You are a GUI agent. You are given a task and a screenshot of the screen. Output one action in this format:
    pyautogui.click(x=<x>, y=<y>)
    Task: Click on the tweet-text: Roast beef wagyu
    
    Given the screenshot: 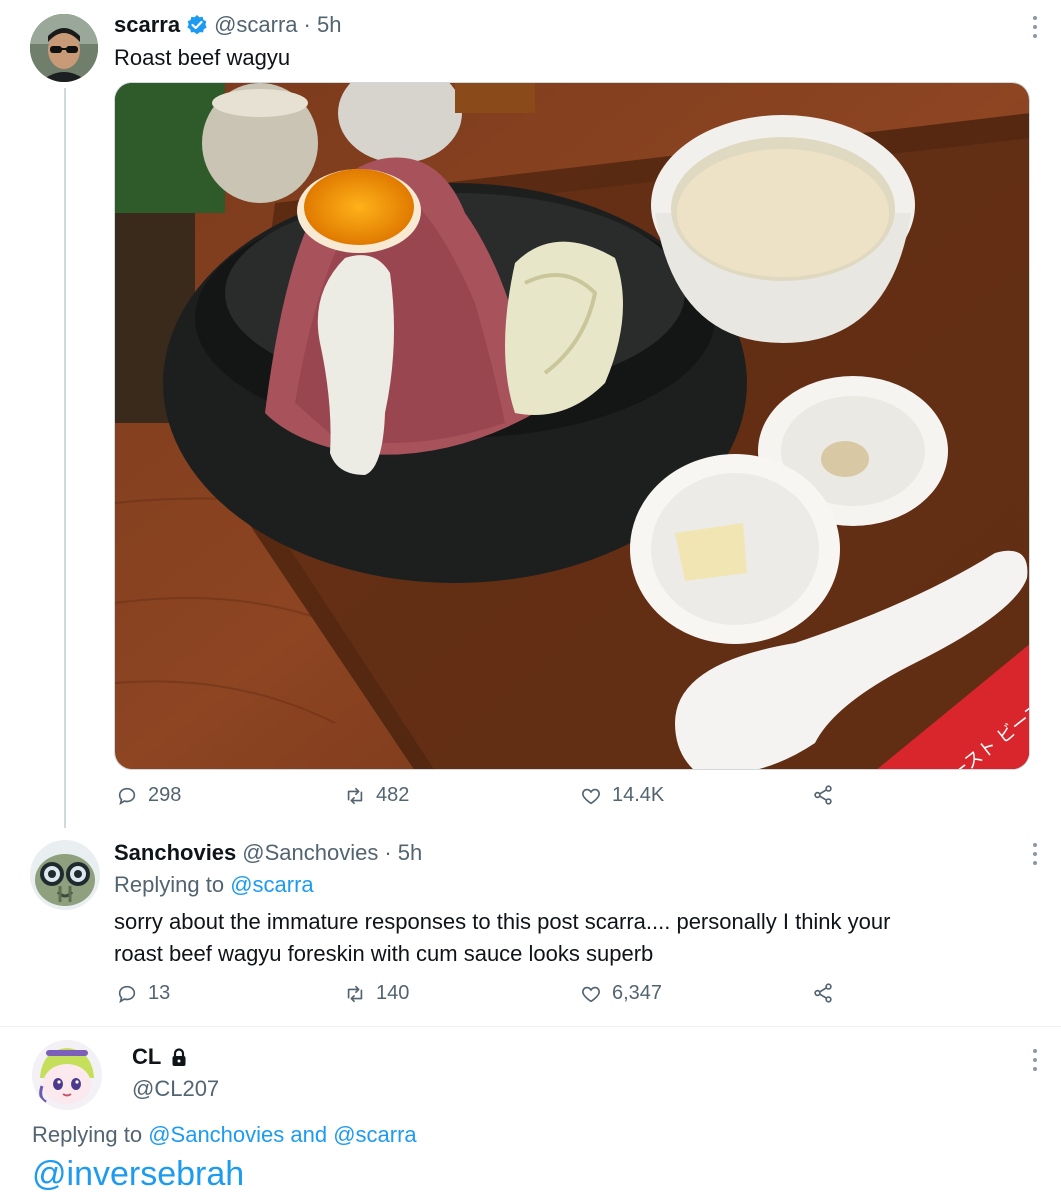 What is the action you would take?
    pyautogui.click(x=202, y=57)
    